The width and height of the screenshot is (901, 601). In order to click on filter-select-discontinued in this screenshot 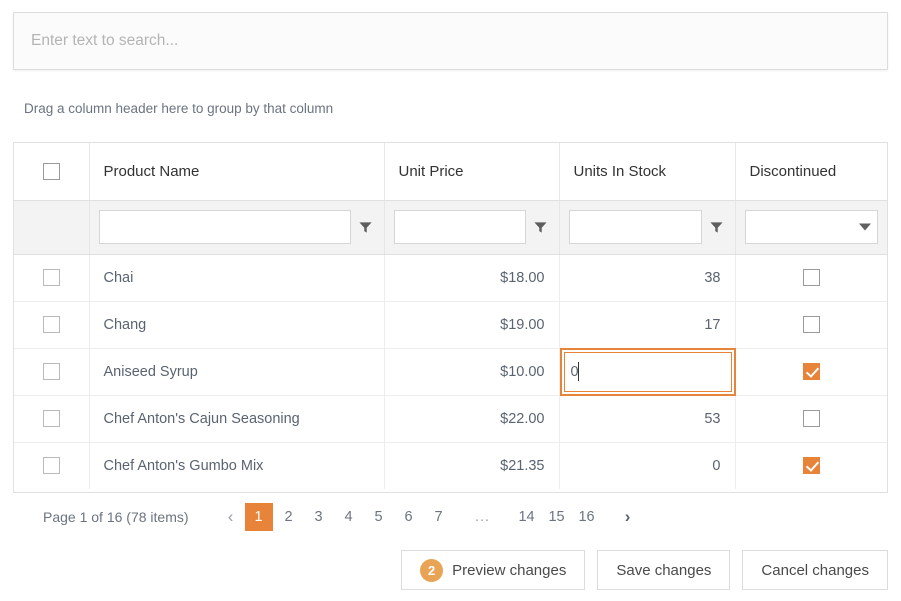, I will do `click(811, 227)`.